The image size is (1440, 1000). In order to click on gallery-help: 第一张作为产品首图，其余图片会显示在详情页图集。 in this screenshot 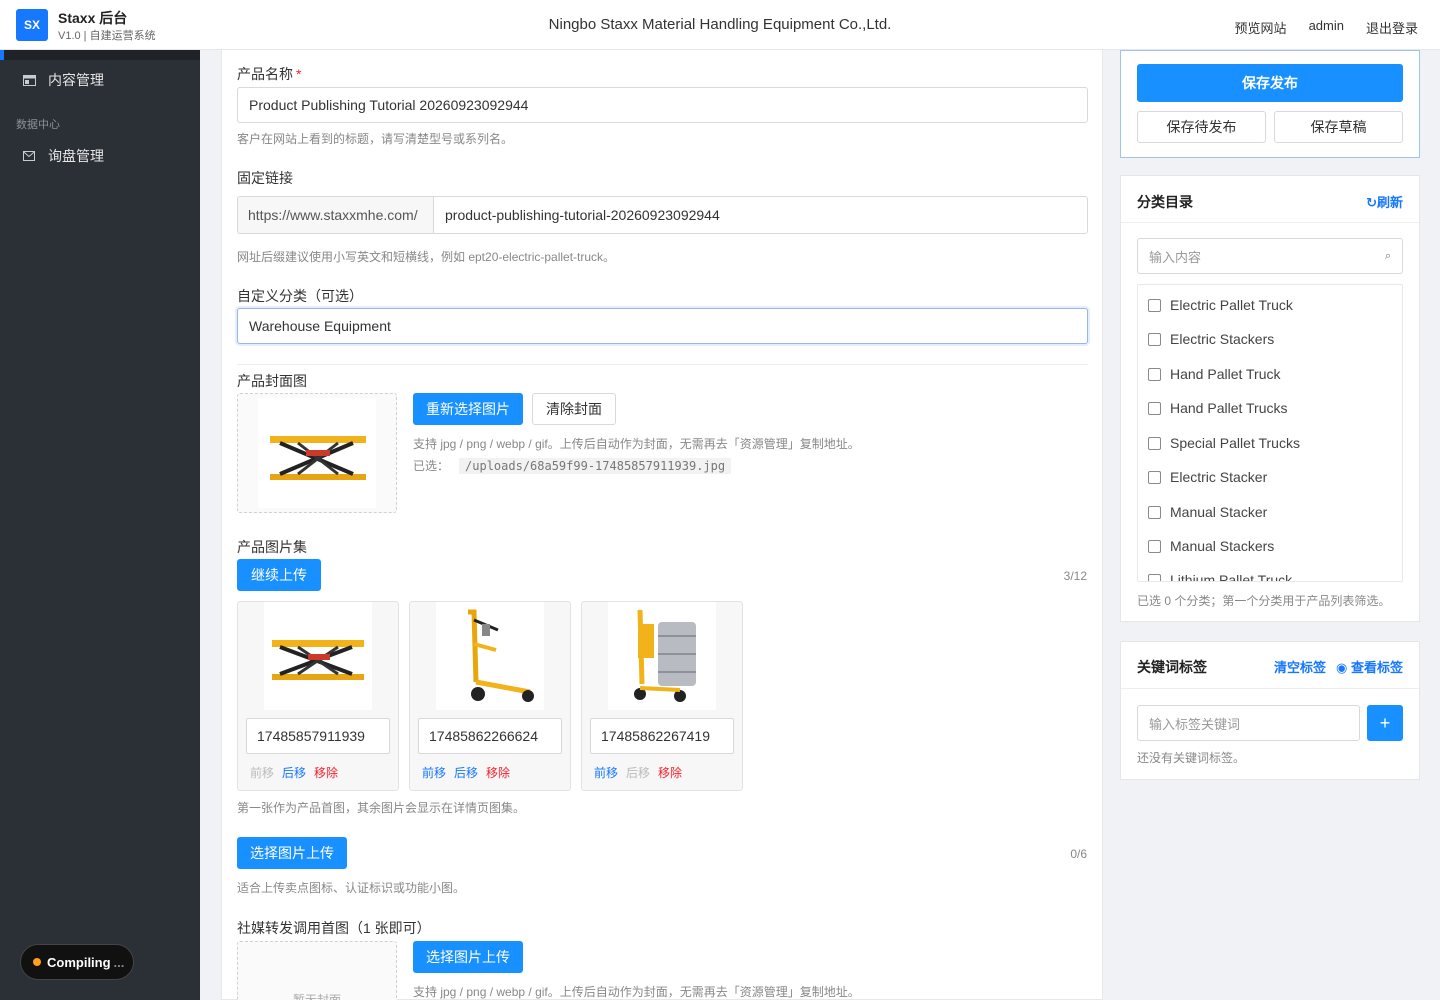, I will do `click(381, 808)`.